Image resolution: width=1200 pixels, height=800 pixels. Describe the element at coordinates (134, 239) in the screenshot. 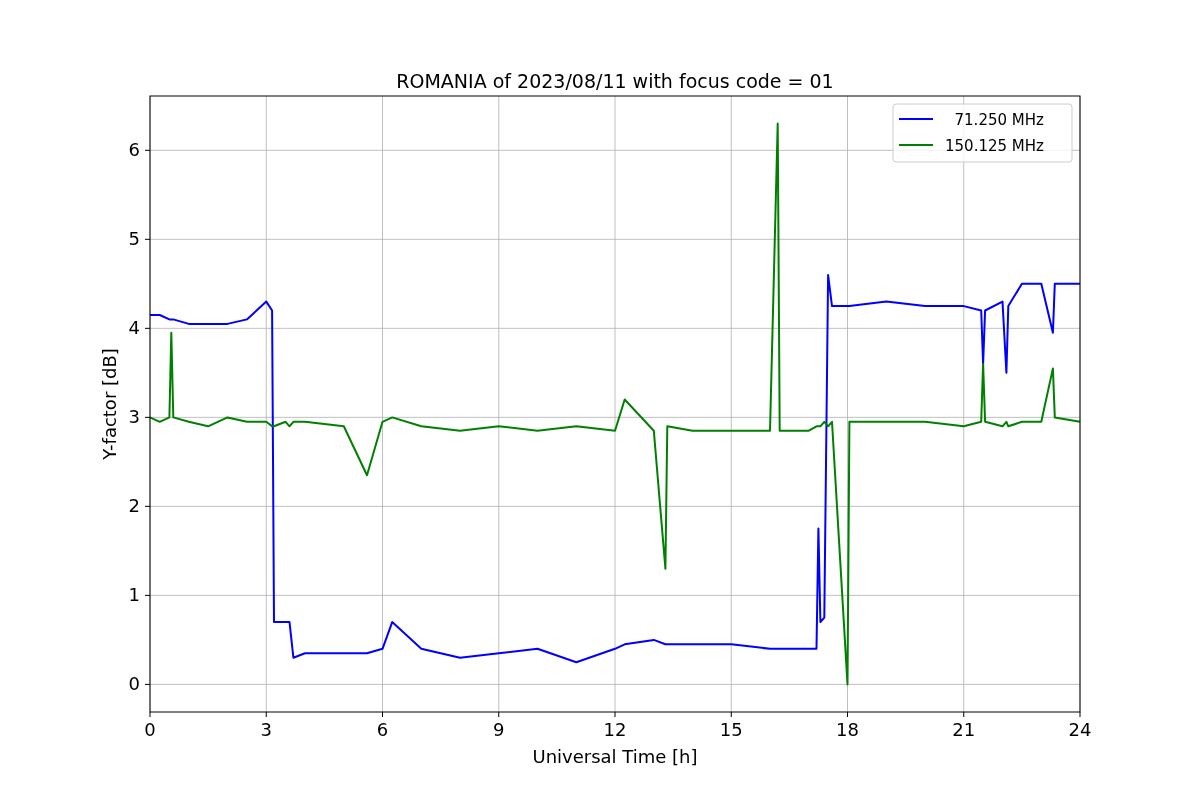

I see `y-tick-label: 5` at that location.